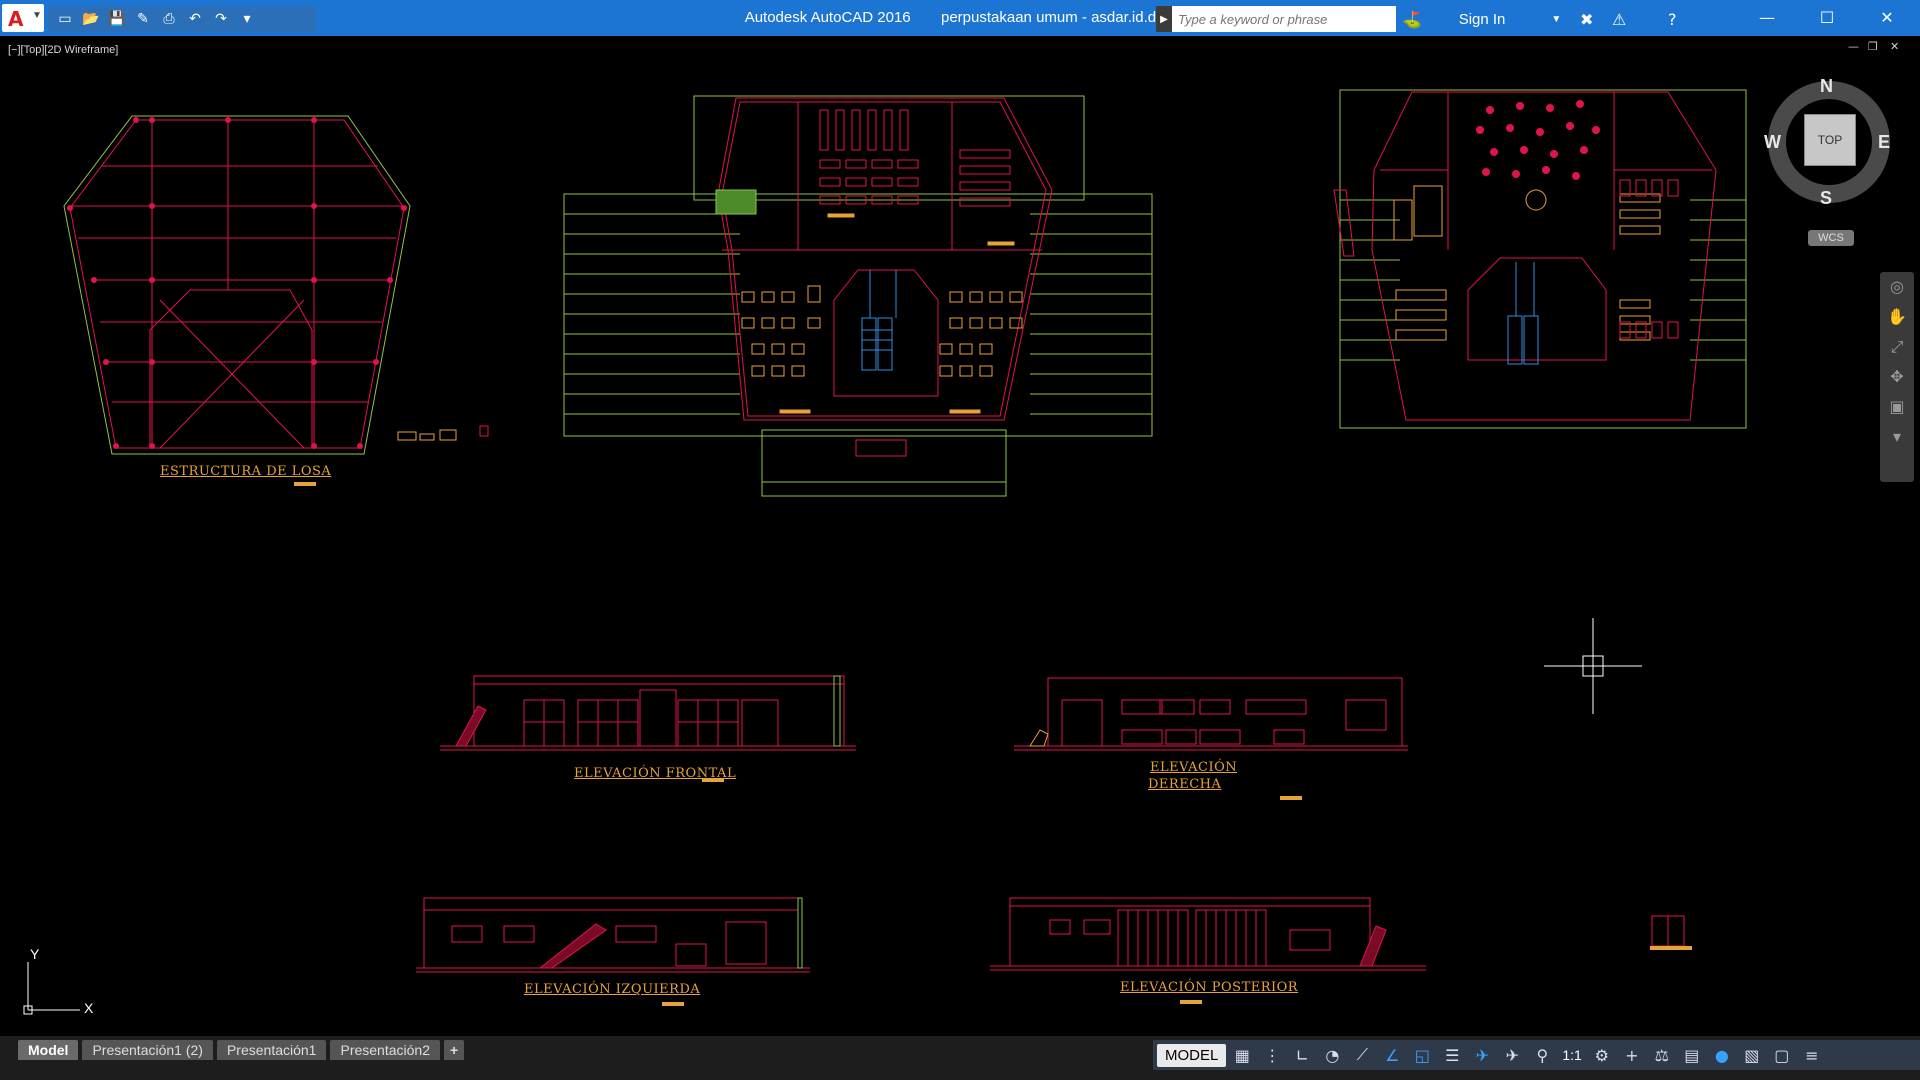 The width and height of the screenshot is (1920, 1080). I want to click on isodraft-icon: ⟋, so click(1362, 1055).